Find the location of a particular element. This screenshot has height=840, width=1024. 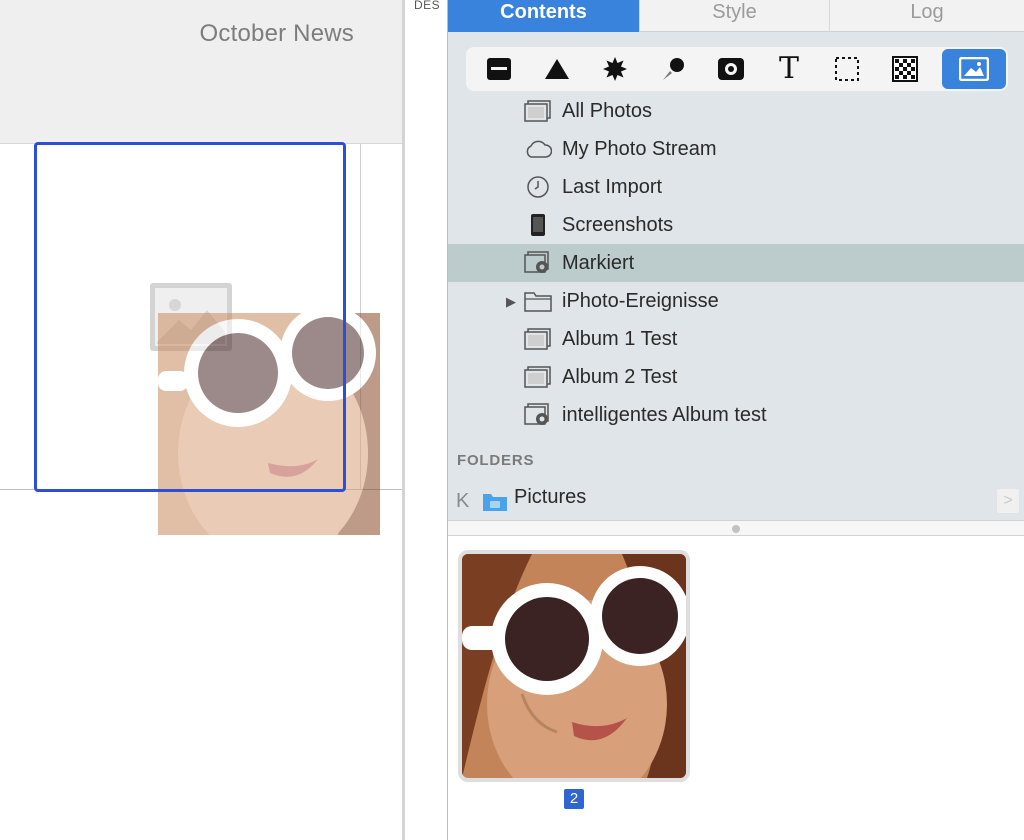

path-back-icon: K is located at coordinates (462, 501).